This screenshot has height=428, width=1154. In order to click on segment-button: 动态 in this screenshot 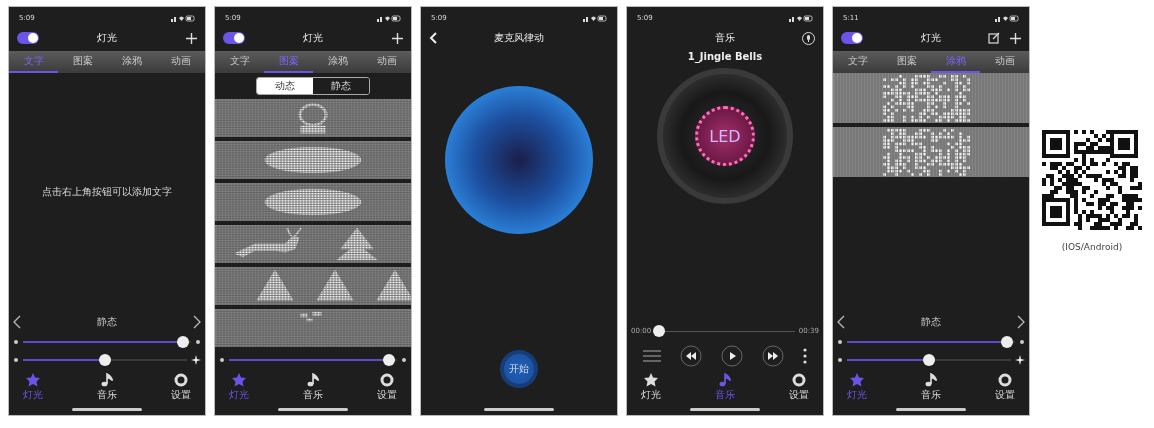, I will do `click(285, 86)`.